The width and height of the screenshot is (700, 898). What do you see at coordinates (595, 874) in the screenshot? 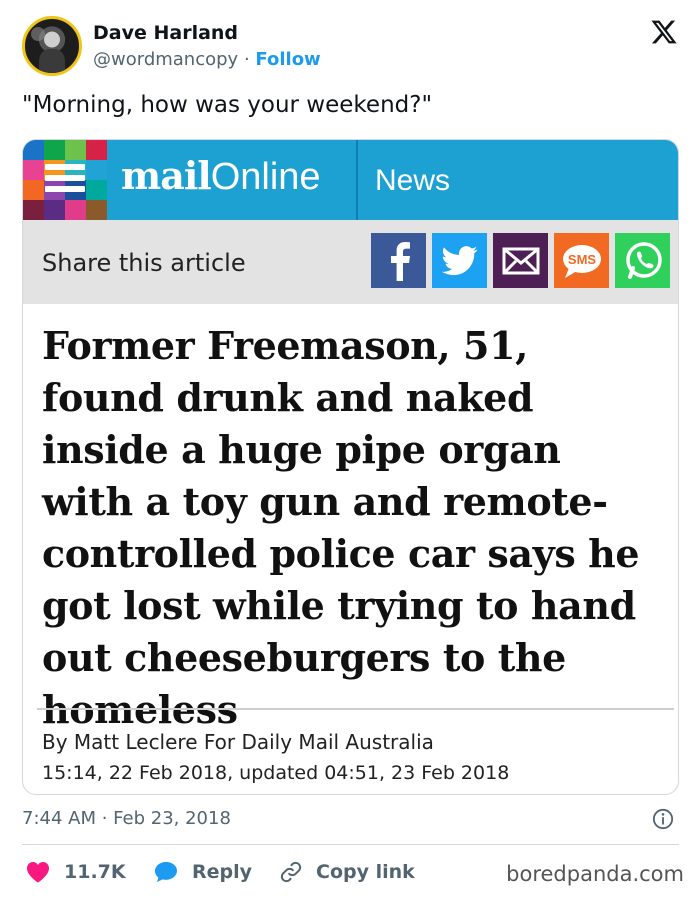
I see `boredpanda-watermark: boredpanda.com` at bounding box center [595, 874].